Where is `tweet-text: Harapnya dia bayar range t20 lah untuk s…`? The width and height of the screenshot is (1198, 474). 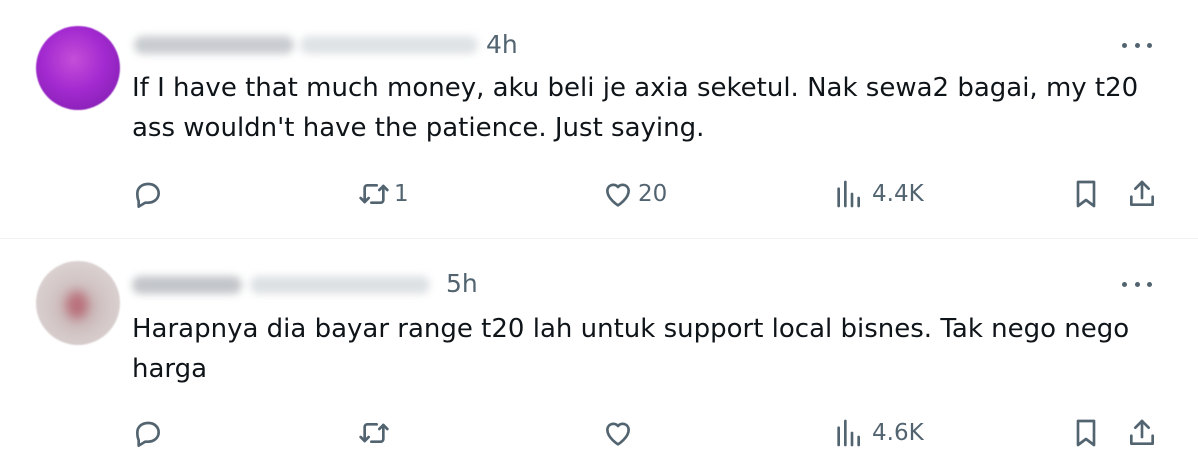
tweet-text: Harapnya dia bayar range t20 lah untuk s… is located at coordinates (631, 349).